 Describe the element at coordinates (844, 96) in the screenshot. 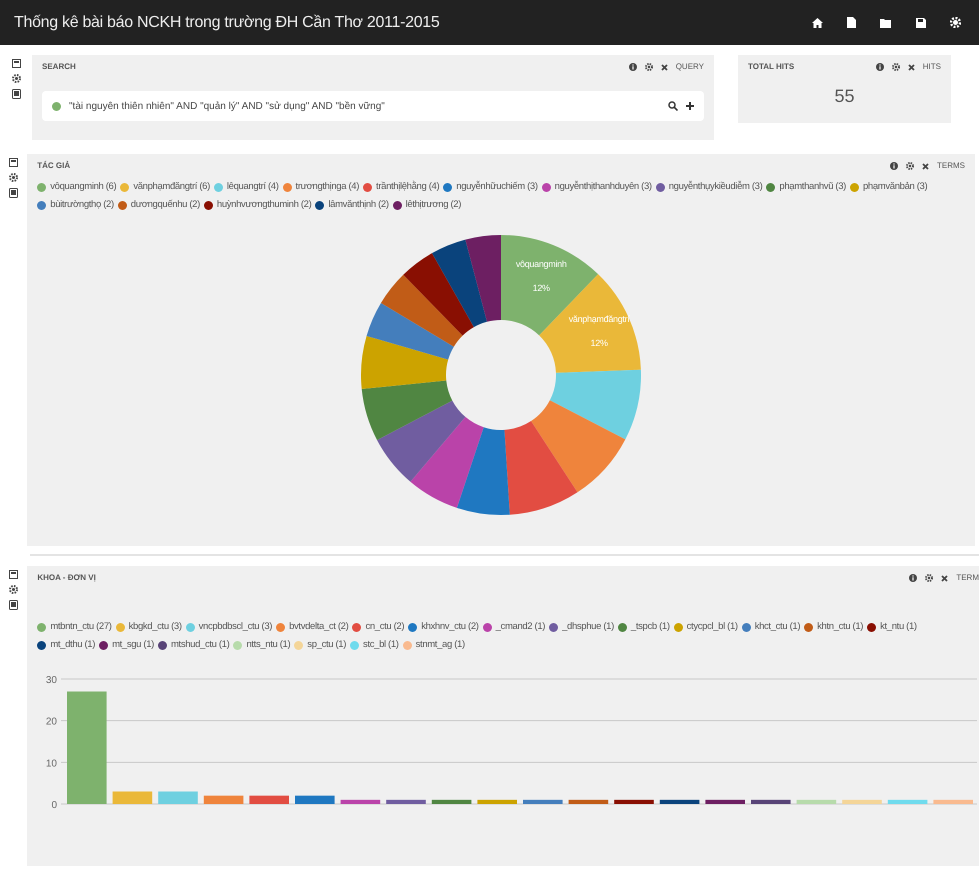

I see `hits-count: 55` at that location.